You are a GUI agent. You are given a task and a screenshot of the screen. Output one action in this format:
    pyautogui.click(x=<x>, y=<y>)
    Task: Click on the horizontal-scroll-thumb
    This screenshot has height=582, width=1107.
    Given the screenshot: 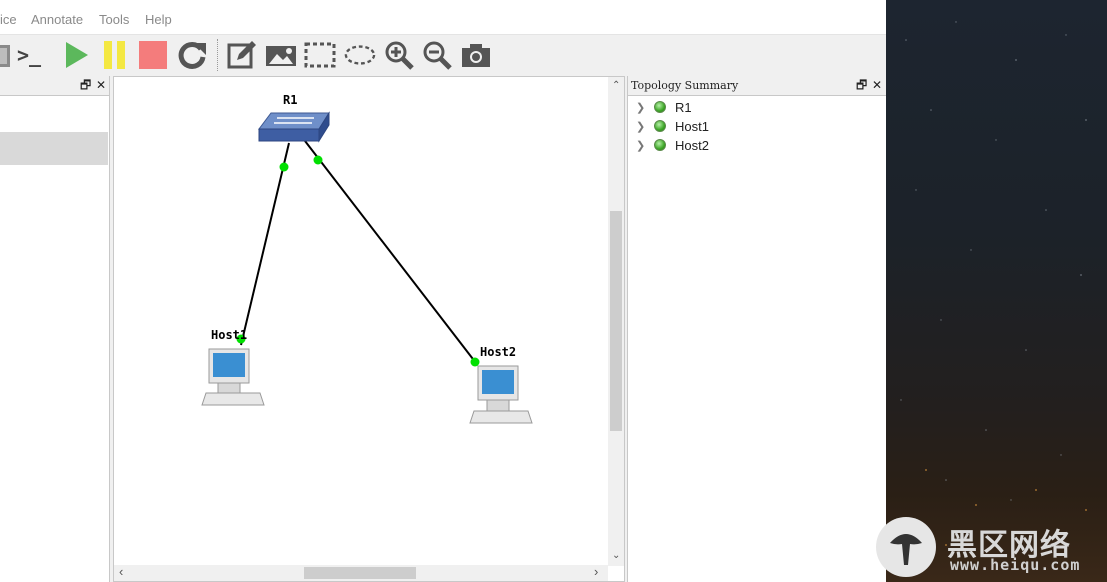 What is the action you would take?
    pyautogui.click(x=360, y=573)
    